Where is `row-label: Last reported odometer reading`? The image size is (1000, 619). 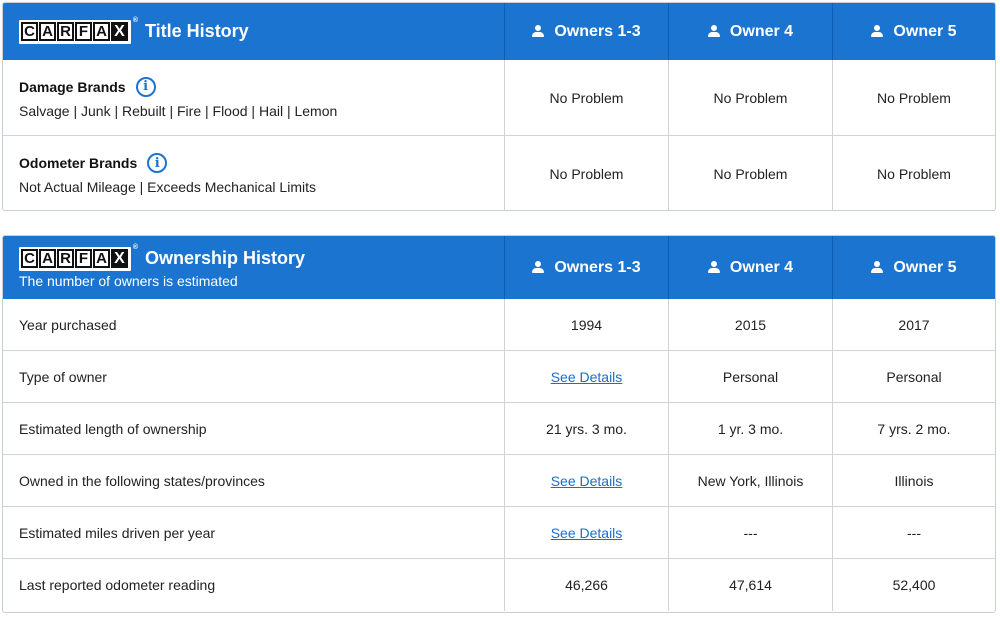
row-label: Last reported odometer reading is located at coordinates (117, 585).